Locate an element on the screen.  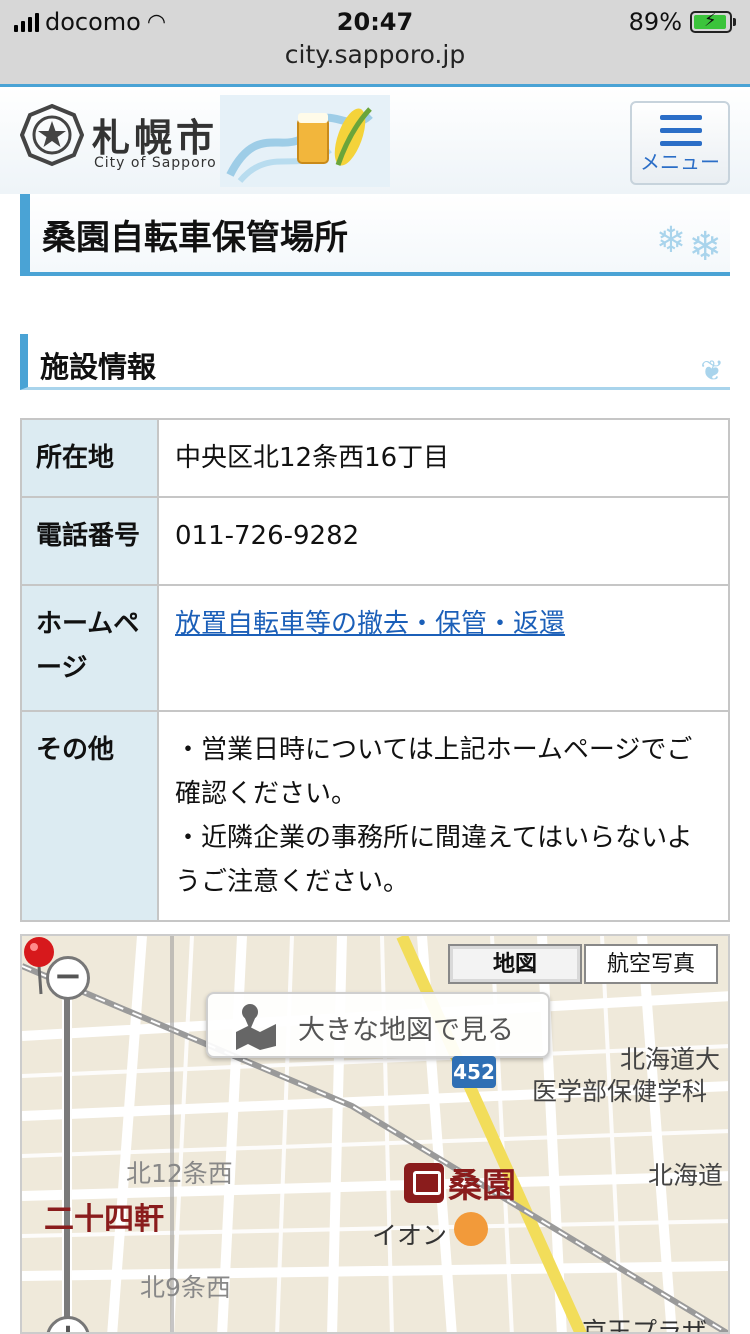
status-bar: docomo ◠ 20:47 89% ⚡ city.sapporo.jp is located at coordinates (375, 42).